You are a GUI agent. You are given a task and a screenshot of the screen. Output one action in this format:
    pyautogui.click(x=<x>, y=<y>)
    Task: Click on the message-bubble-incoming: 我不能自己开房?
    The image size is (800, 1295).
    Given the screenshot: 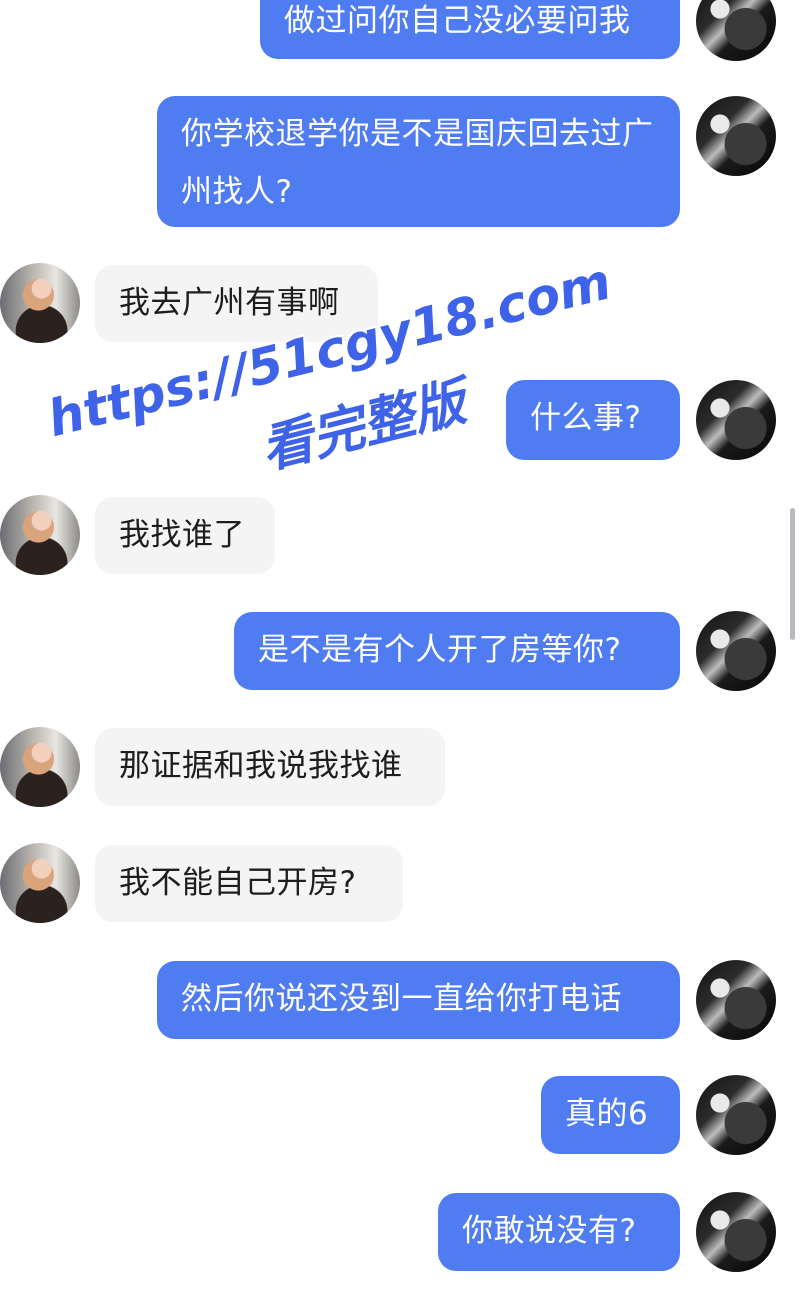 What is the action you would take?
    pyautogui.click(x=249, y=883)
    